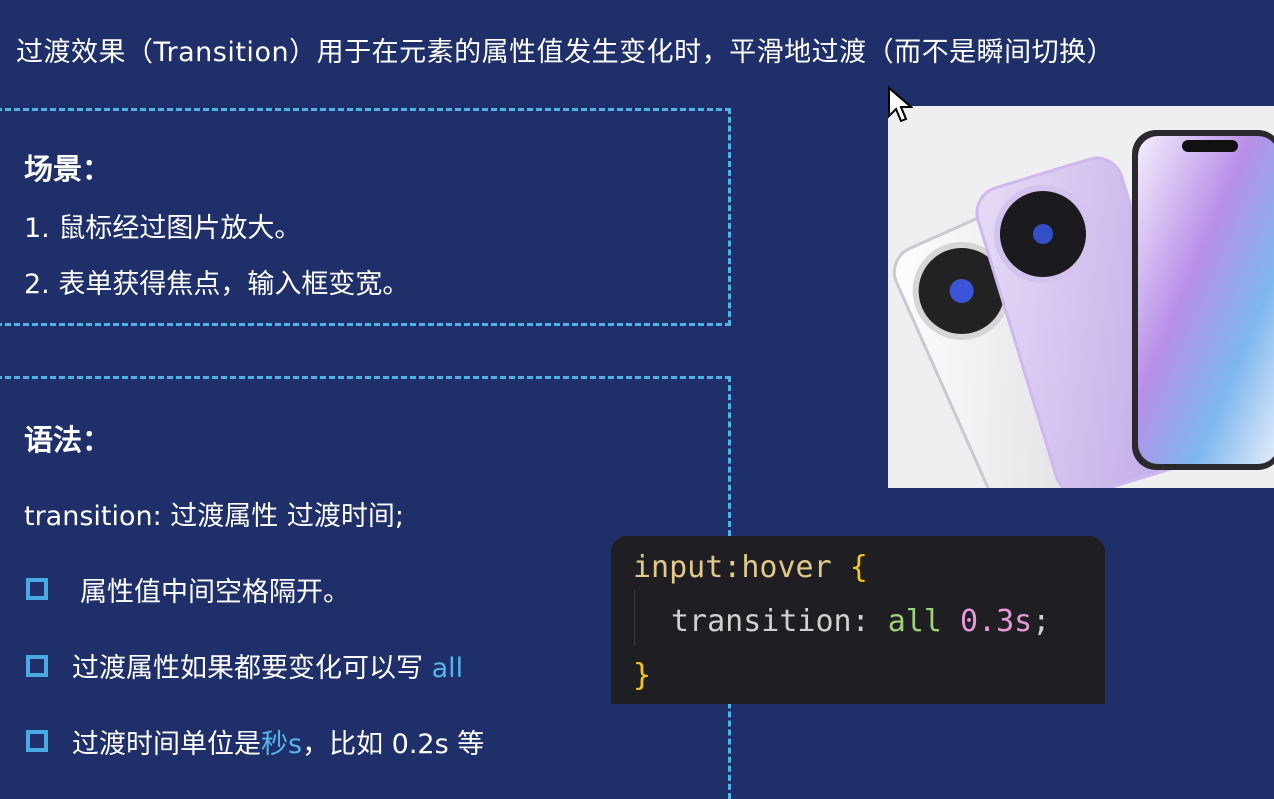 The height and width of the screenshot is (799, 1274). Describe the element at coordinates (996, 621) in the screenshot. I see `code-duration: 0.3s` at that location.